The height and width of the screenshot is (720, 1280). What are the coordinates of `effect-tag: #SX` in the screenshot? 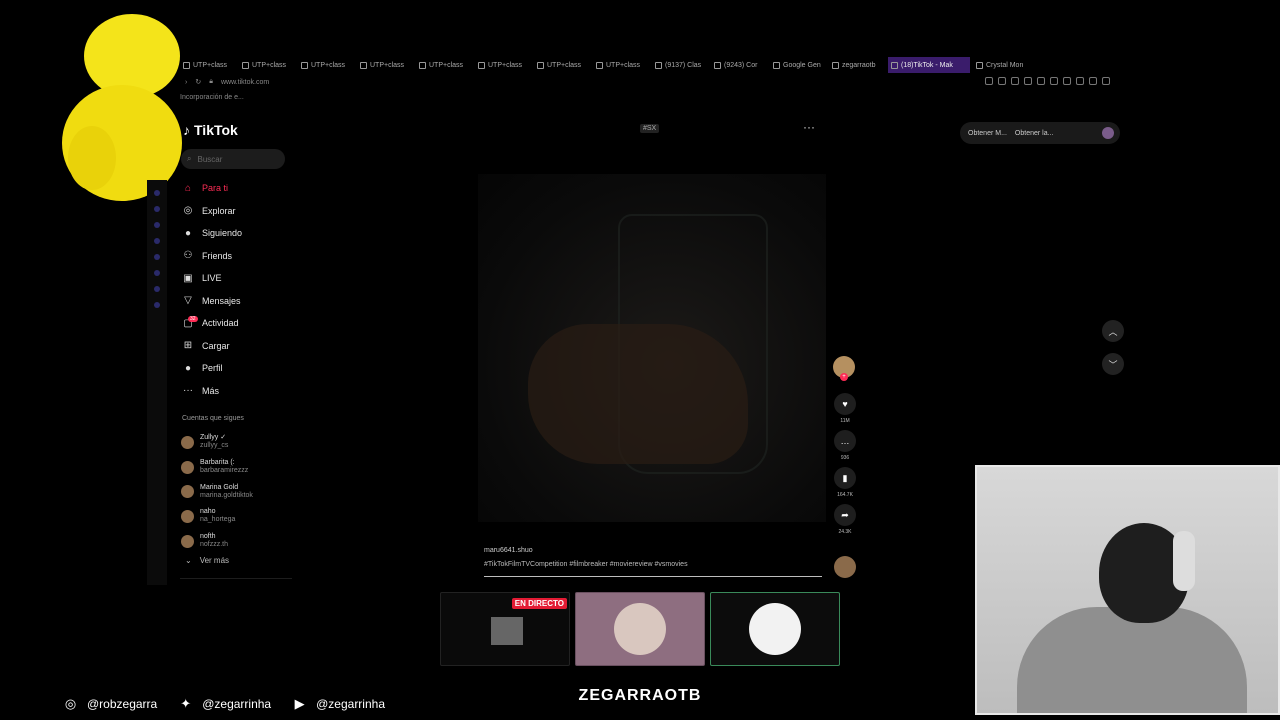 It's located at (650, 128).